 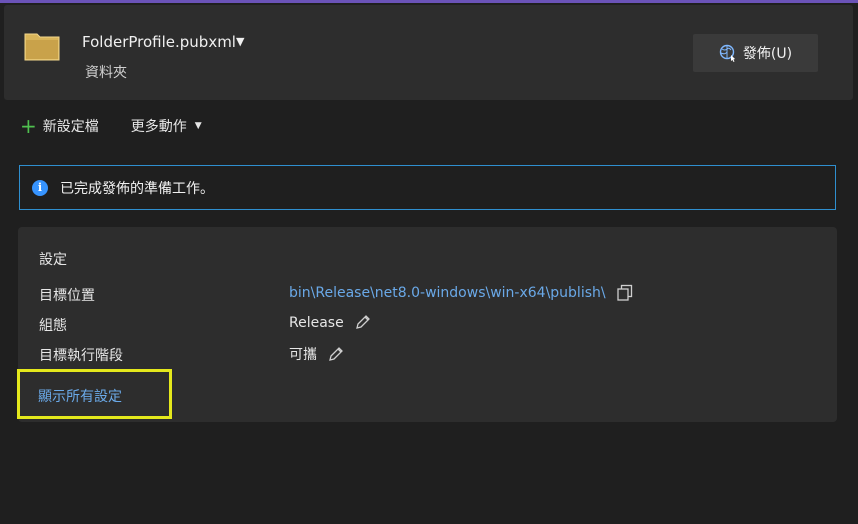 I want to click on more-actions-label: 更多動作, so click(x=158, y=127).